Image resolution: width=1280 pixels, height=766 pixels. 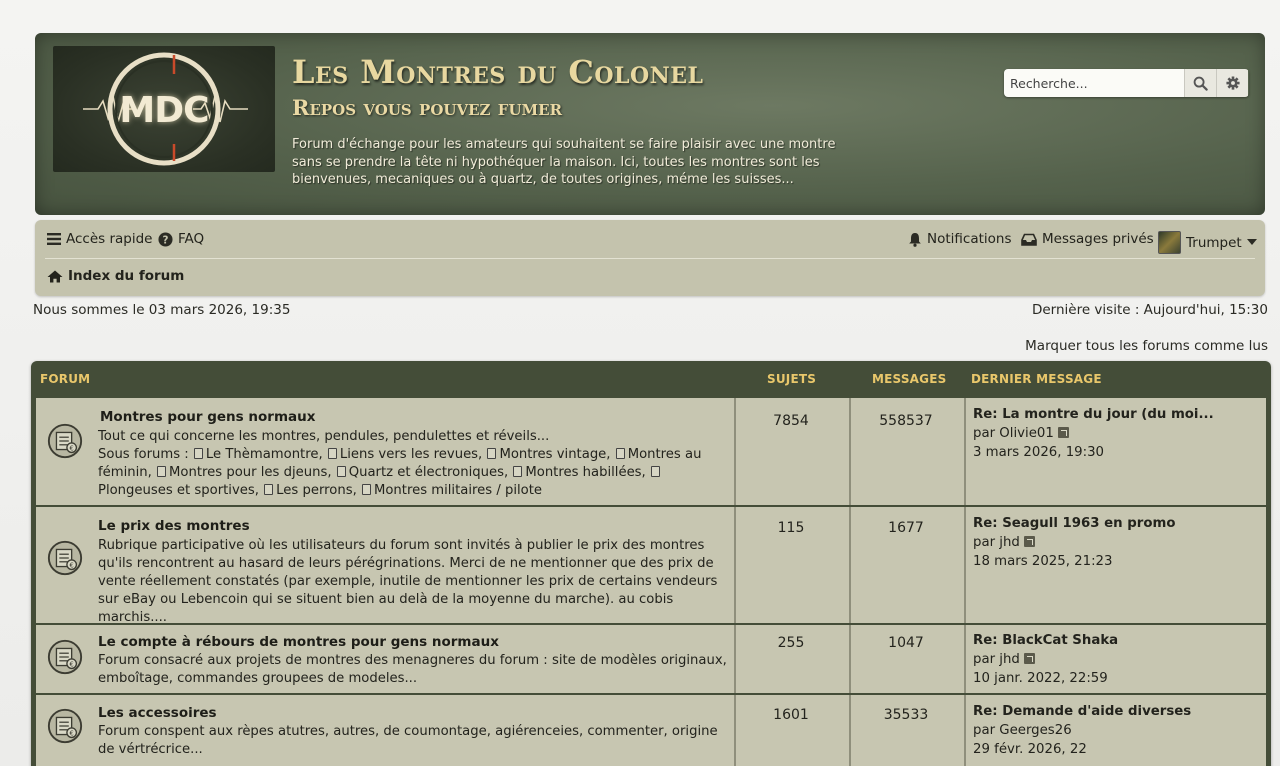 What do you see at coordinates (162, 310) in the screenshot?
I see `current-time: Nous sommes le 03 mars 2026, 19:35` at bounding box center [162, 310].